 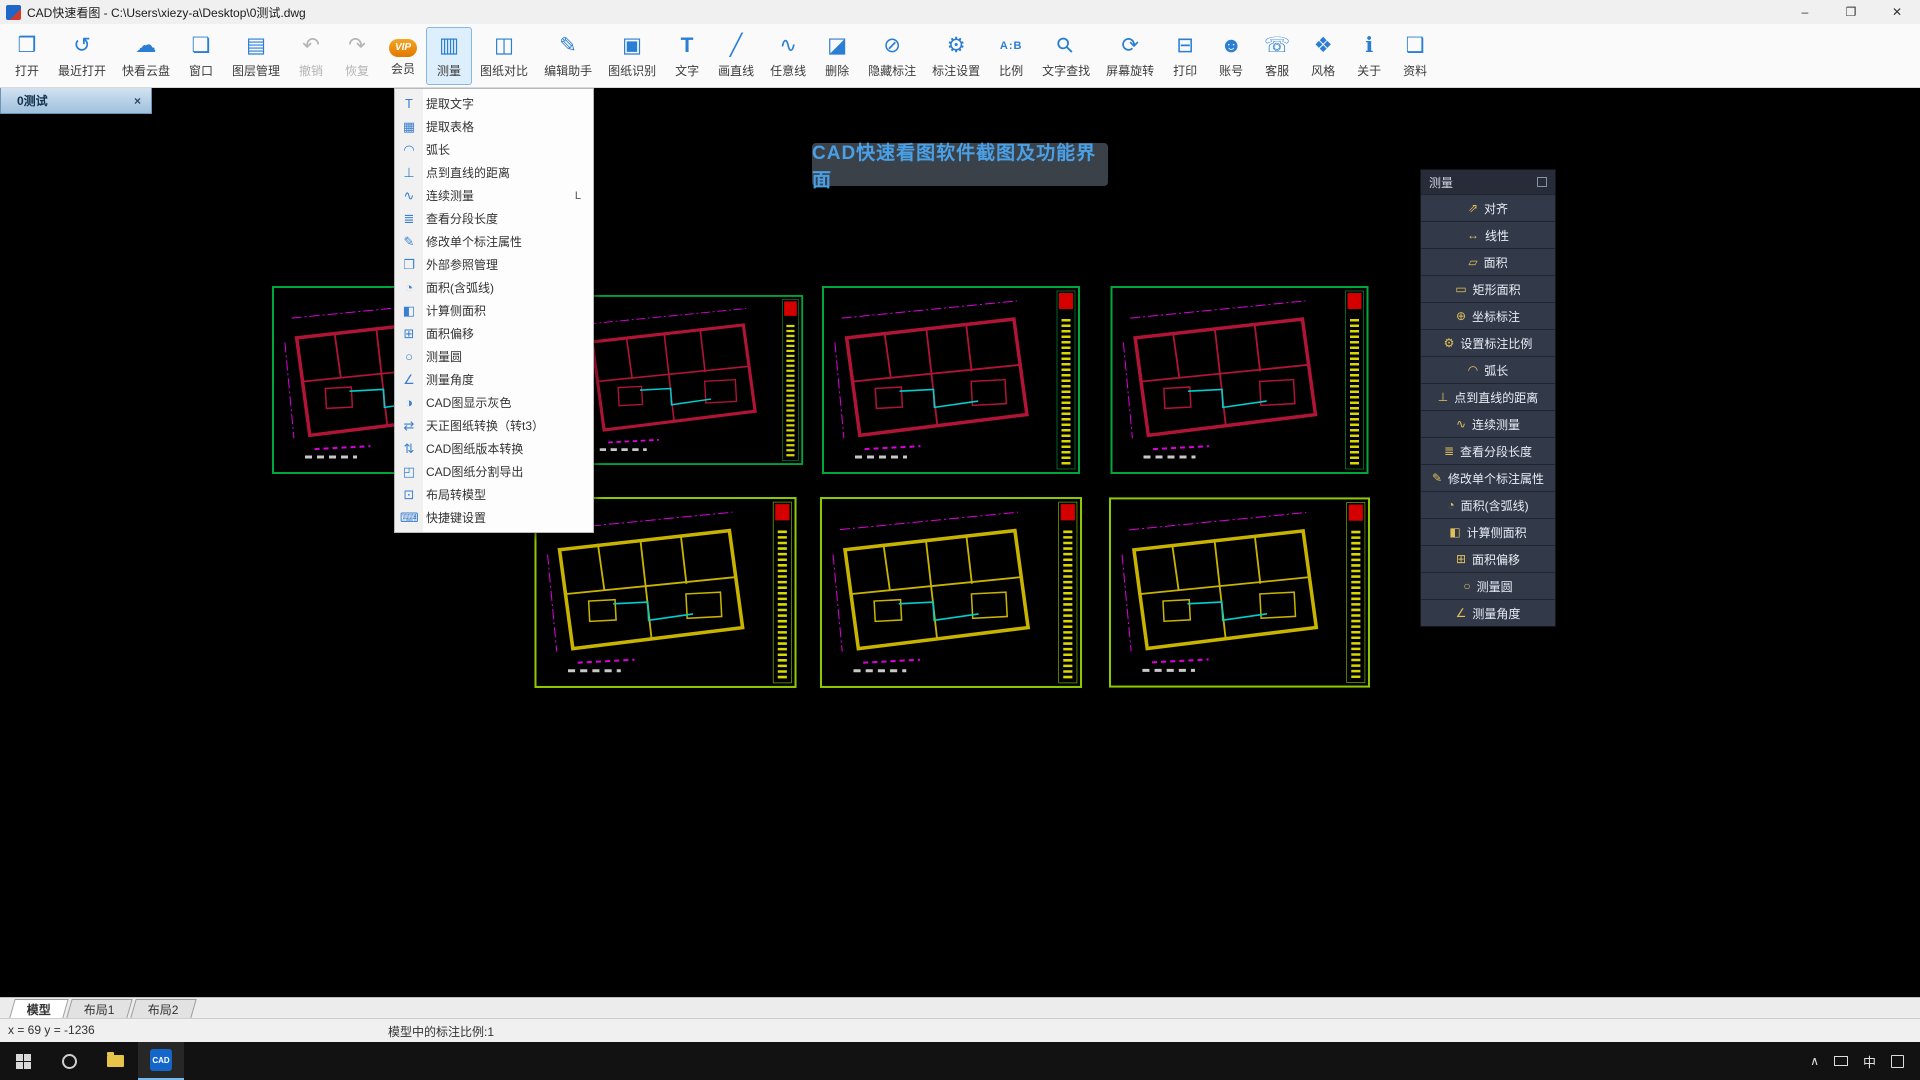 What do you see at coordinates (494, 448) in the screenshot?
I see `menu-version-convert: ⇅ CAD图纸版本转换` at bounding box center [494, 448].